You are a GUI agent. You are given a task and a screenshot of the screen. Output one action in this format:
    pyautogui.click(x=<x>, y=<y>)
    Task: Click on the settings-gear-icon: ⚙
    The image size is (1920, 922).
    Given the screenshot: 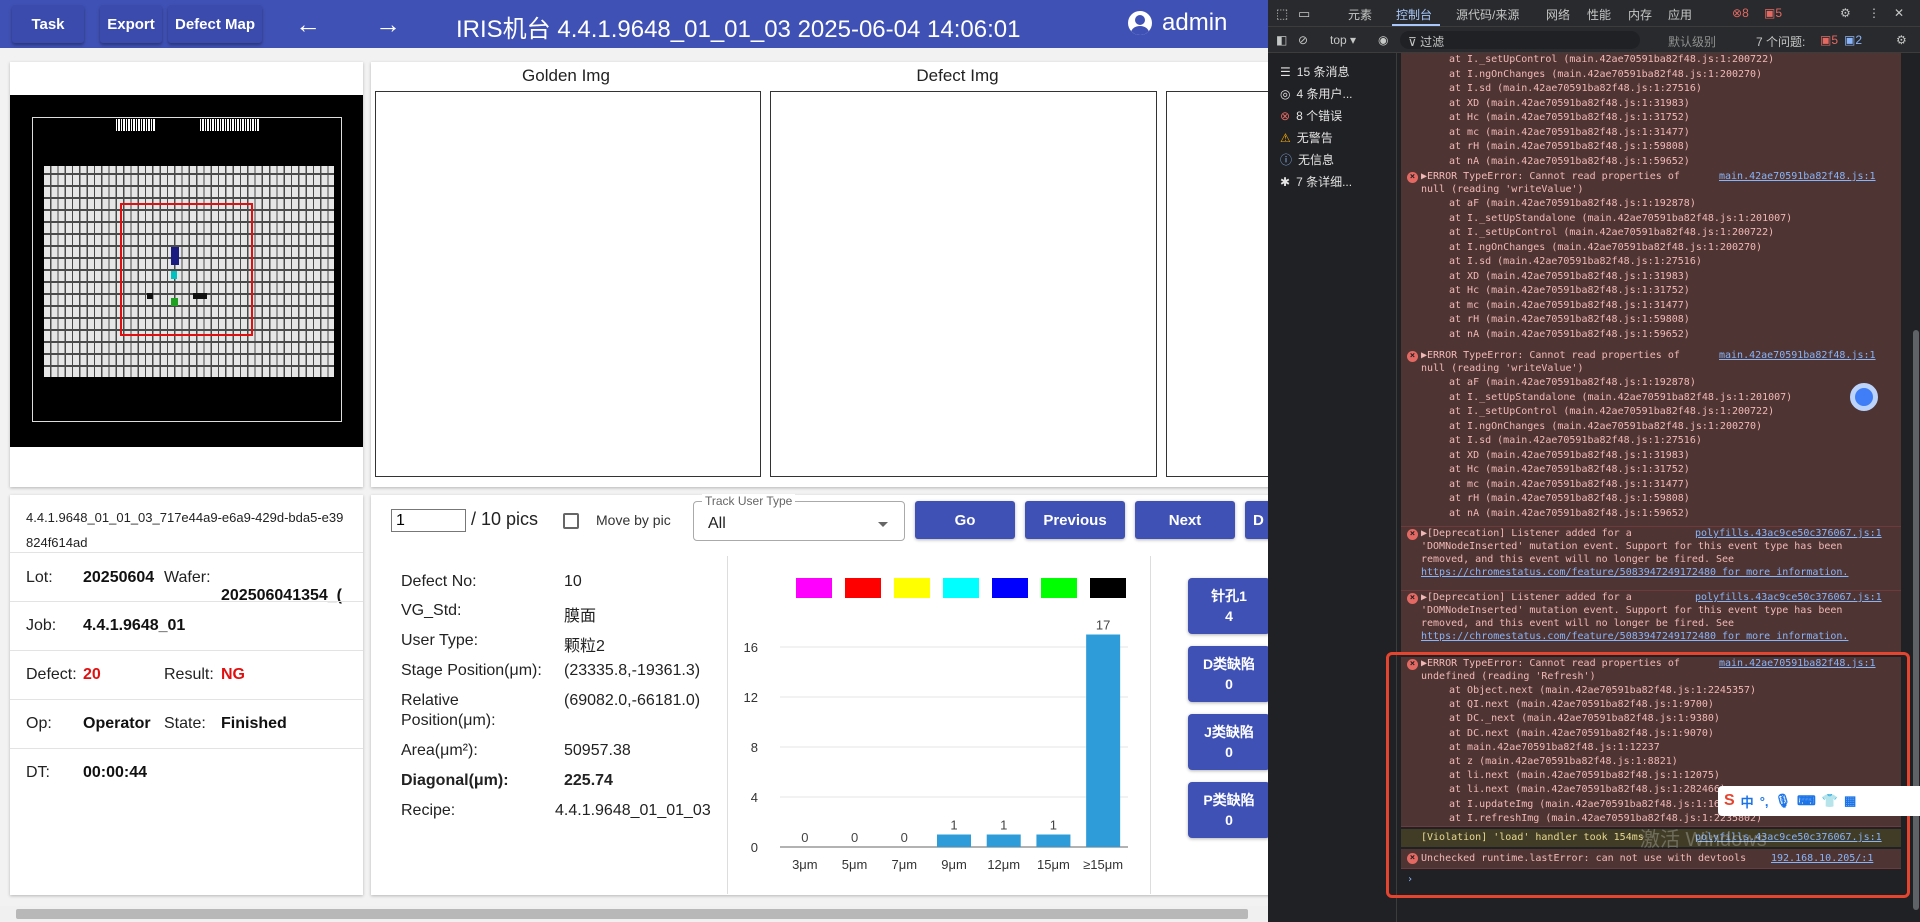 What is the action you would take?
    pyautogui.click(x=1845, y=13)
    